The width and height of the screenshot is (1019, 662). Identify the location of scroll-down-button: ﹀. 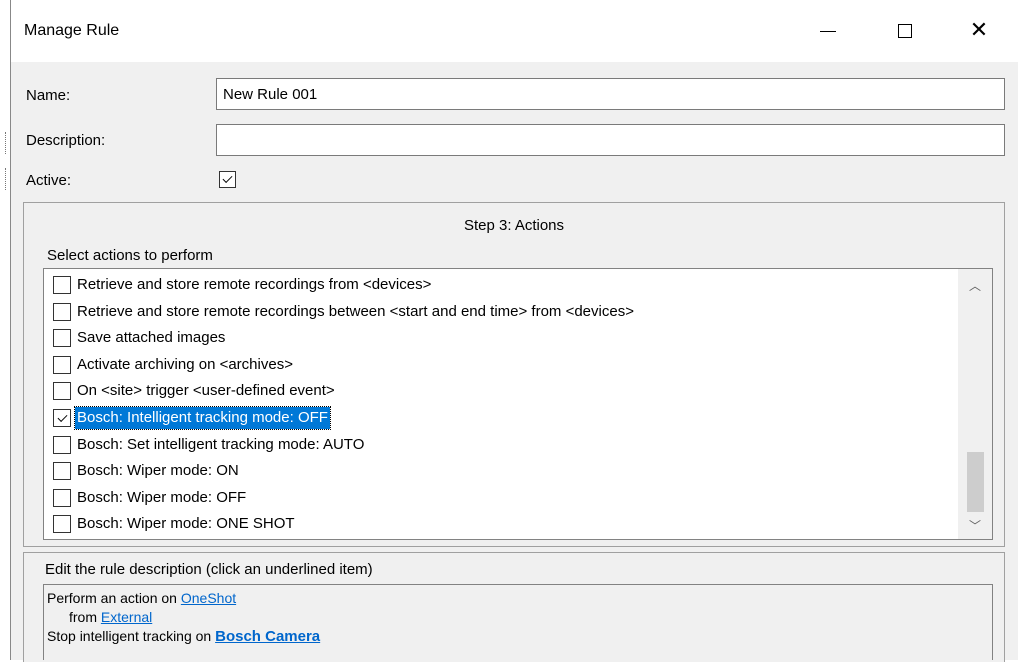
(975, 525).